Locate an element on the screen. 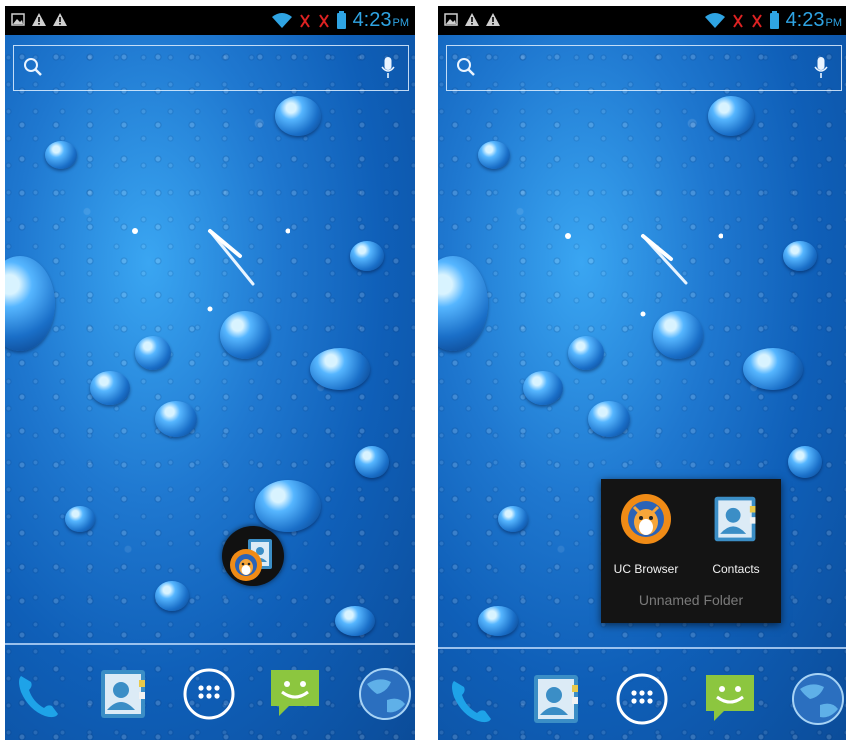 The image size is (846, 740). folder-app-contacts: Contacts is located at coordinates (736, 531).